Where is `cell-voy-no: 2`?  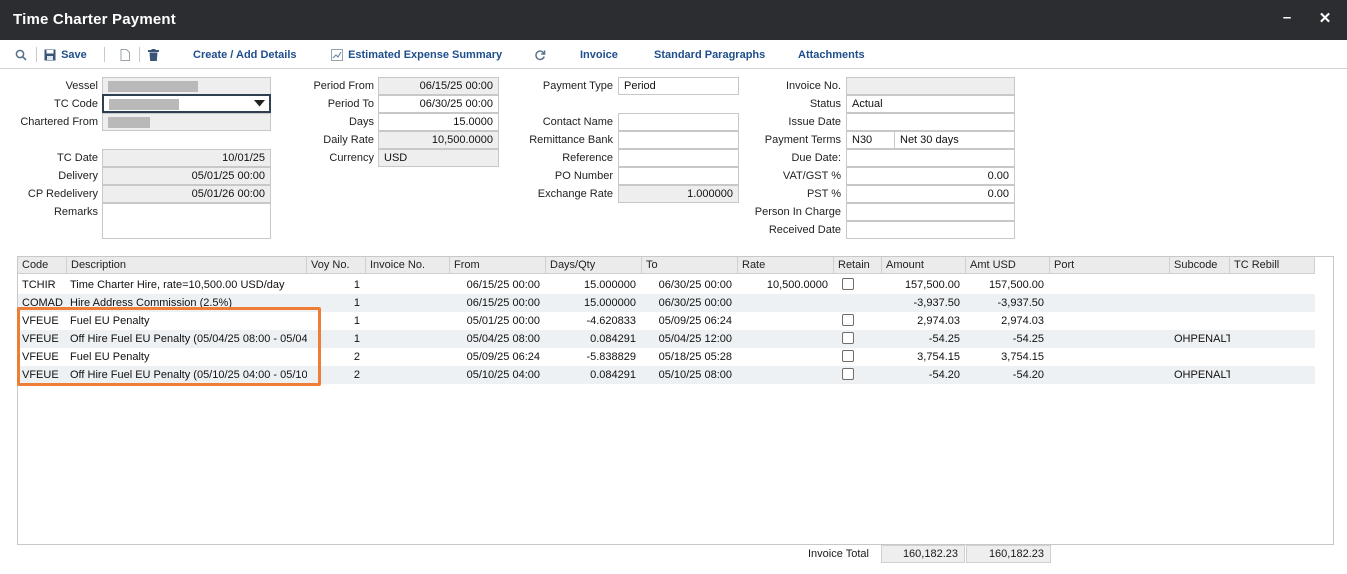 cell-voy-no: 2 is located at coordinates (356, 375).